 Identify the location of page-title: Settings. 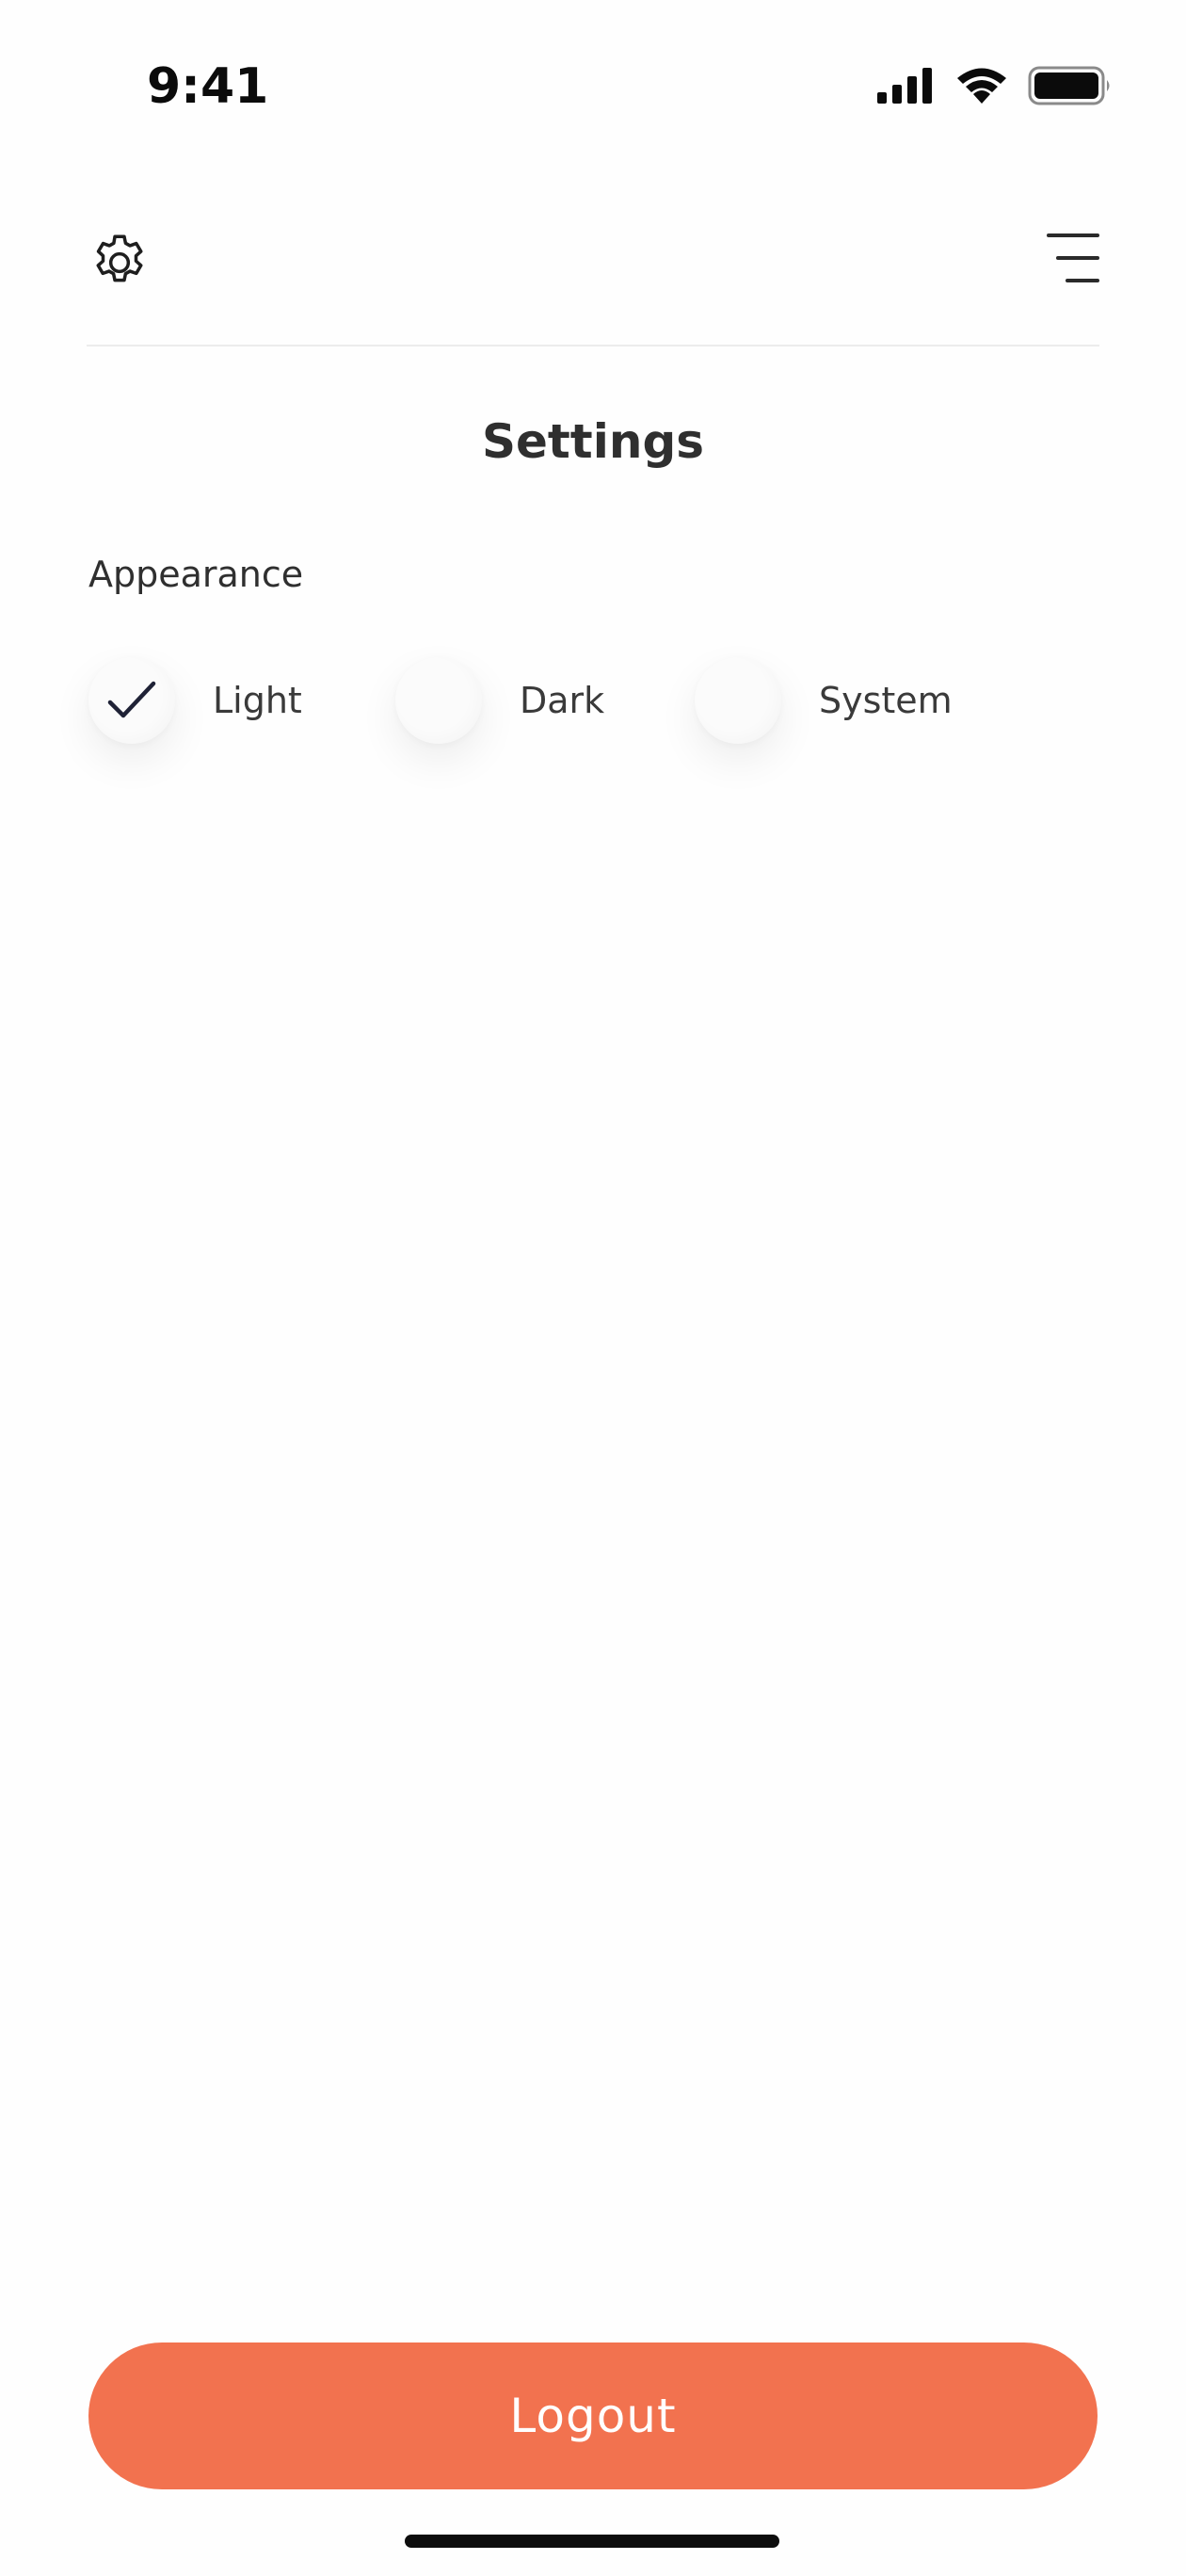
(592, 441).